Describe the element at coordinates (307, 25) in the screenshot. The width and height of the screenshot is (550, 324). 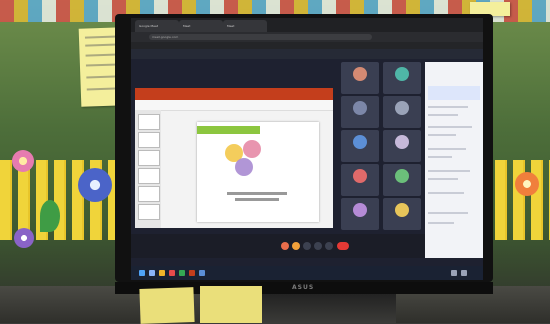
I see `browser-tab-bar: Google Meet Meet Meet` at that location.